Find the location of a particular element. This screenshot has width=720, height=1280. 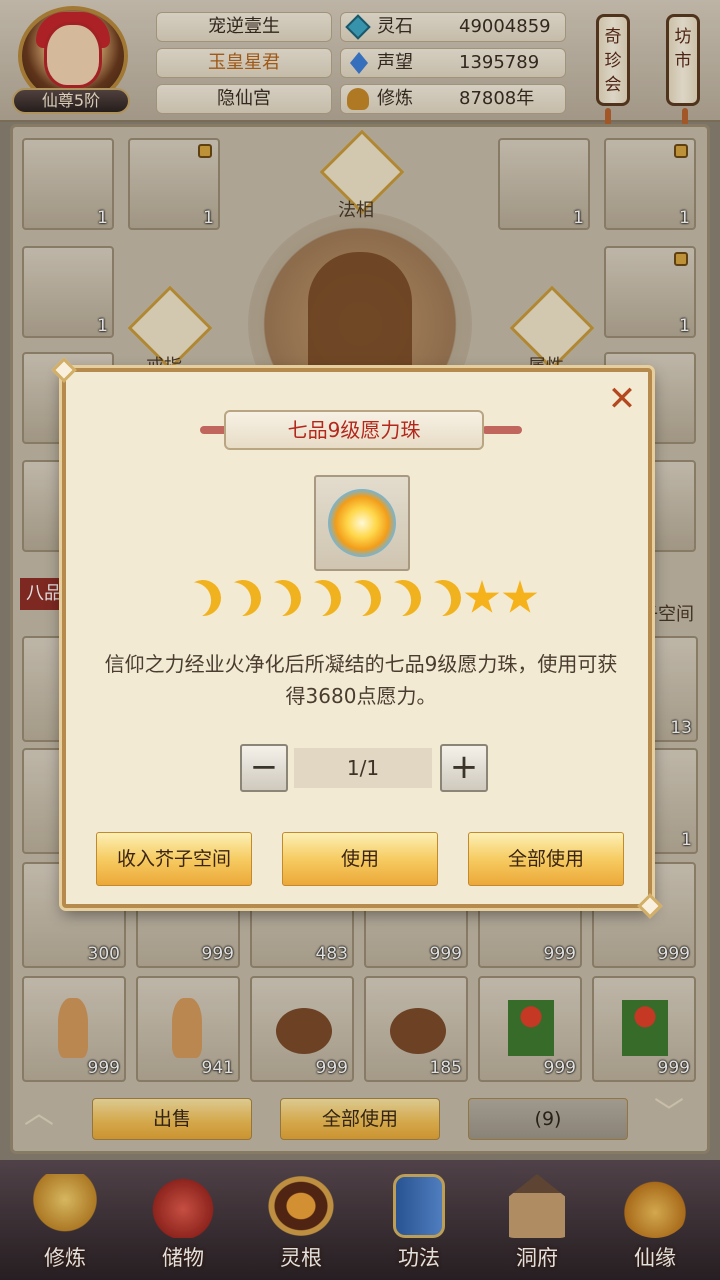

item-grade-rating is located at coordinates (361, 600).